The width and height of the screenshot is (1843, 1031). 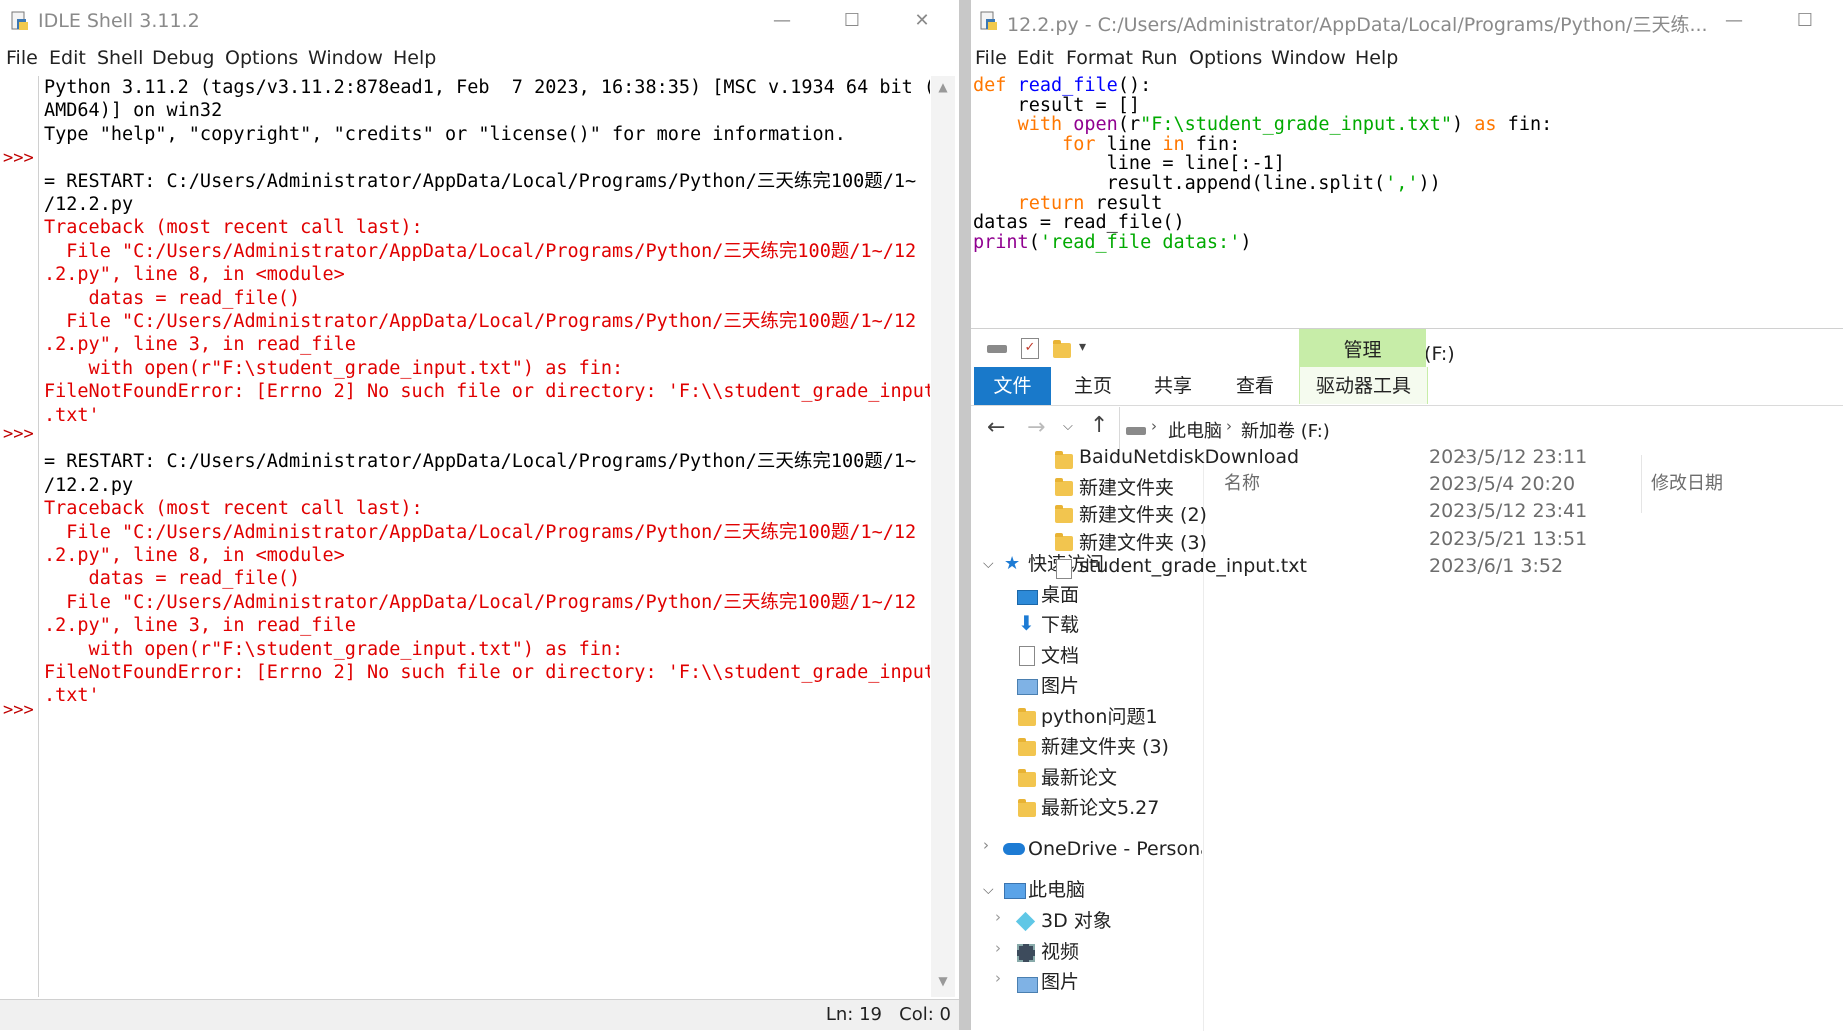 I want to click on tab-drive-tools: 驱动器工具, so click(x=1363, y=385).